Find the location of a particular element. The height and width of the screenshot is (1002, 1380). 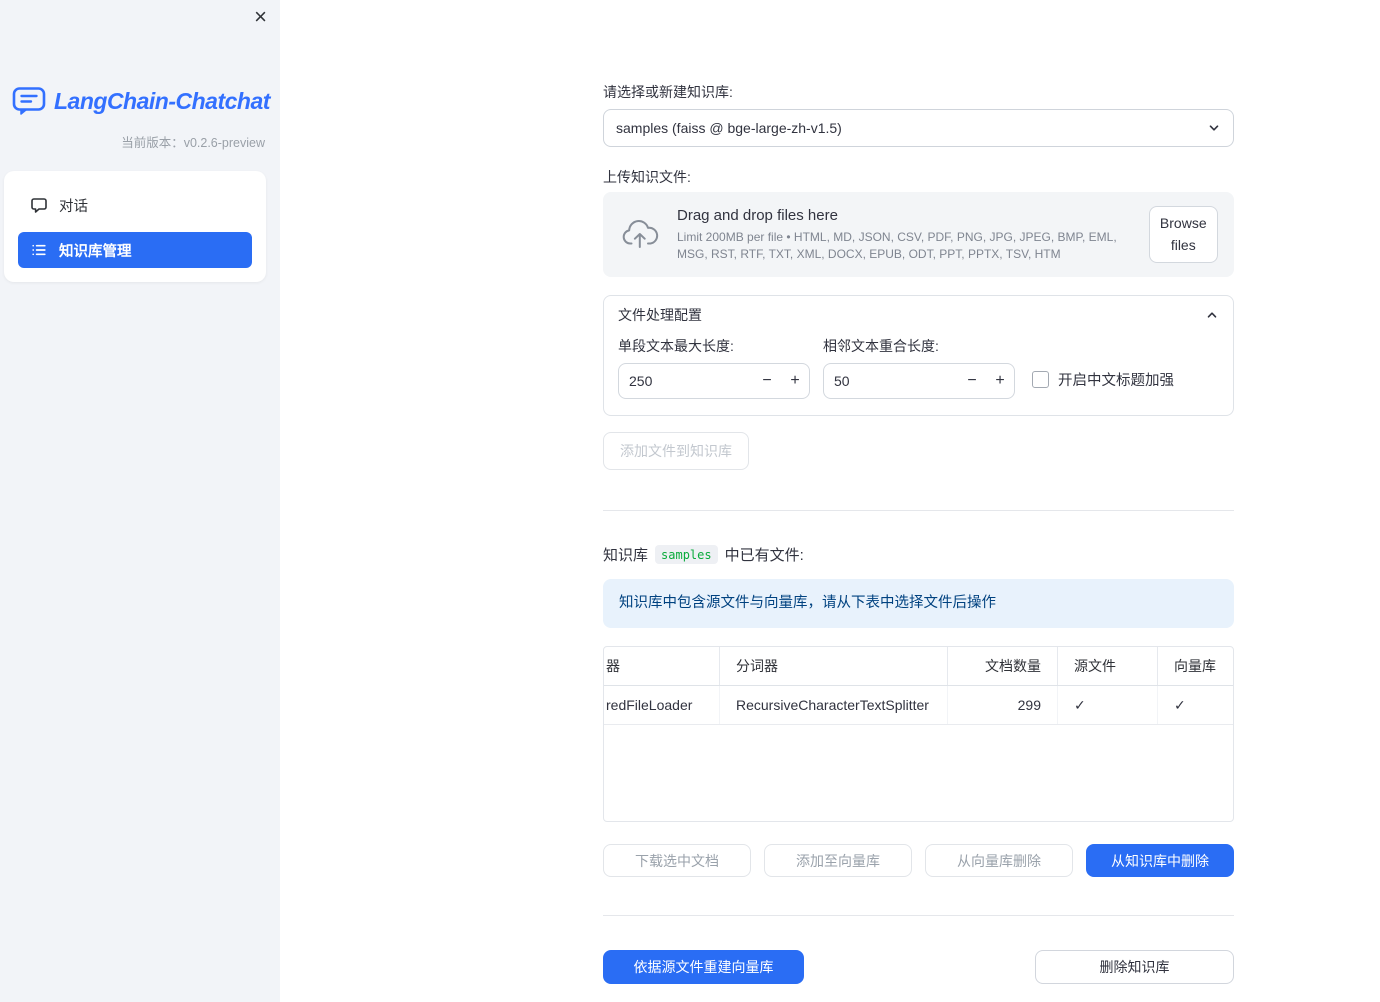

col-header-vector-store: 向量库 is located at coordinates (1195, 666).